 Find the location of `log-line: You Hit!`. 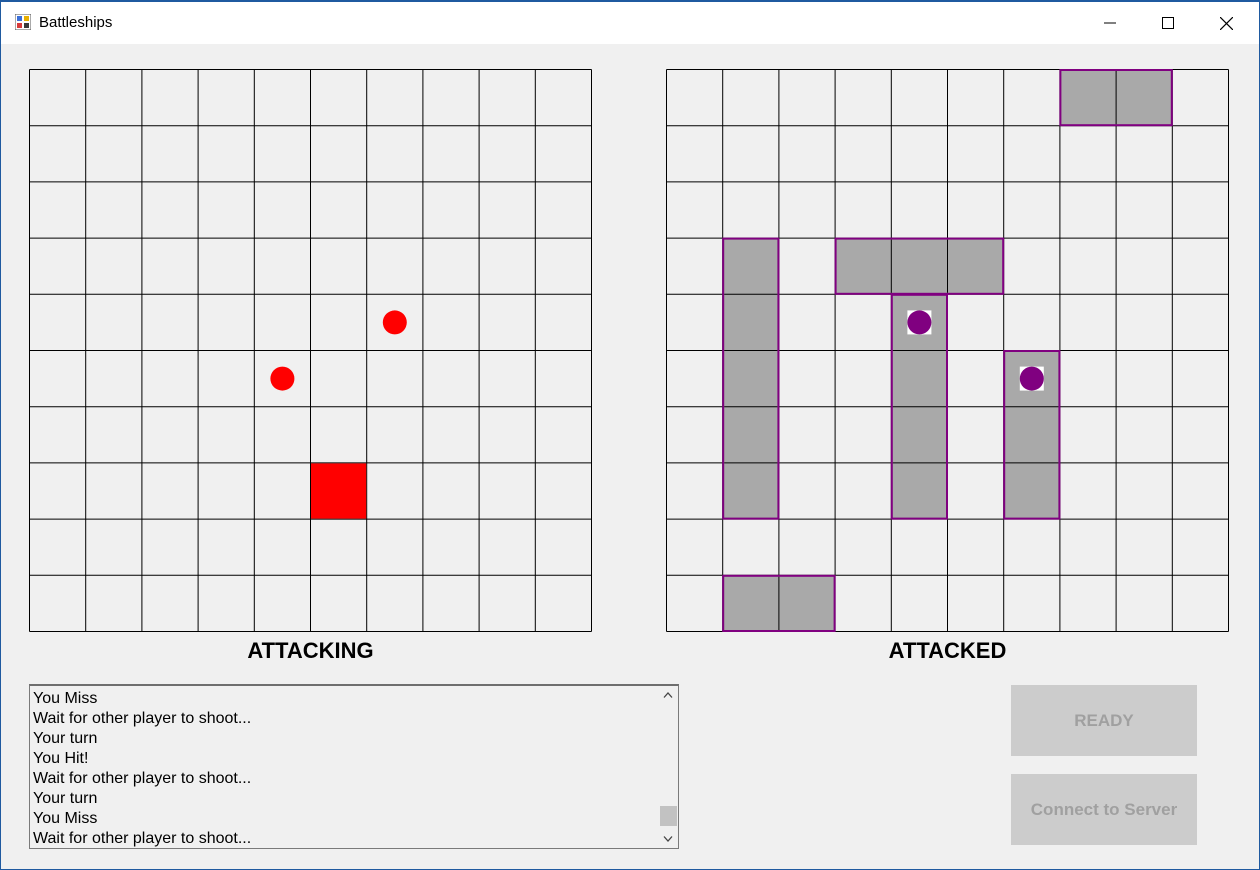

log-line: You Hit! is located at coordinates (61, 758).